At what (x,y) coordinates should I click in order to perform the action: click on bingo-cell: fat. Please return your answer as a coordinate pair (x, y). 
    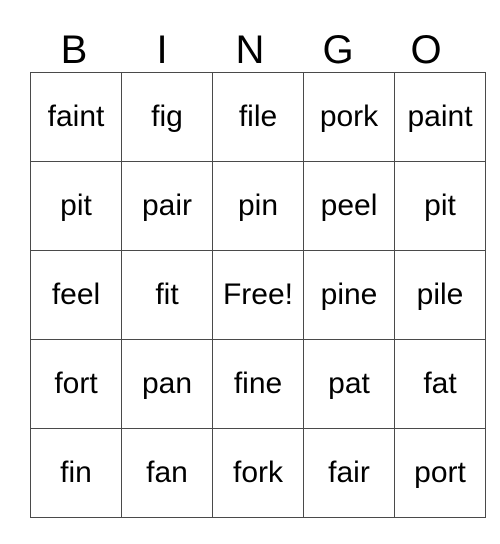
    Looking at the image, I should click on (440, 384).